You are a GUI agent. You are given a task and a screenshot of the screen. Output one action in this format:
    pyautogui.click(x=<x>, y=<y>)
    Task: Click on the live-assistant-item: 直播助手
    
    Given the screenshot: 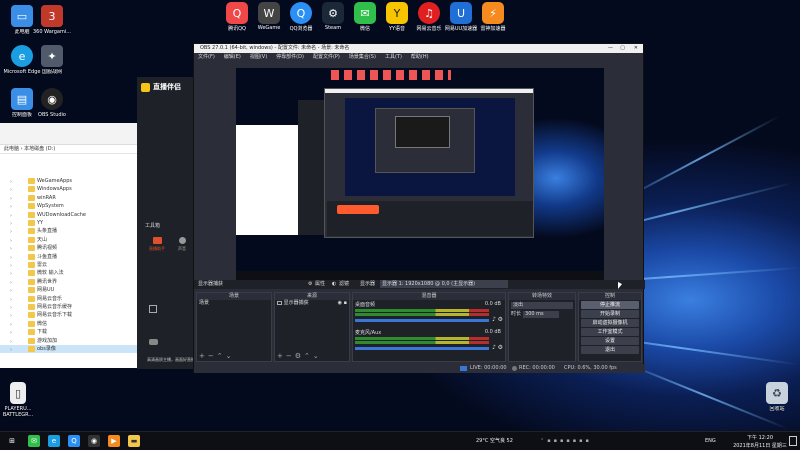 What is the action you would take?
    pyautogui.click(x=157, y=244)
    